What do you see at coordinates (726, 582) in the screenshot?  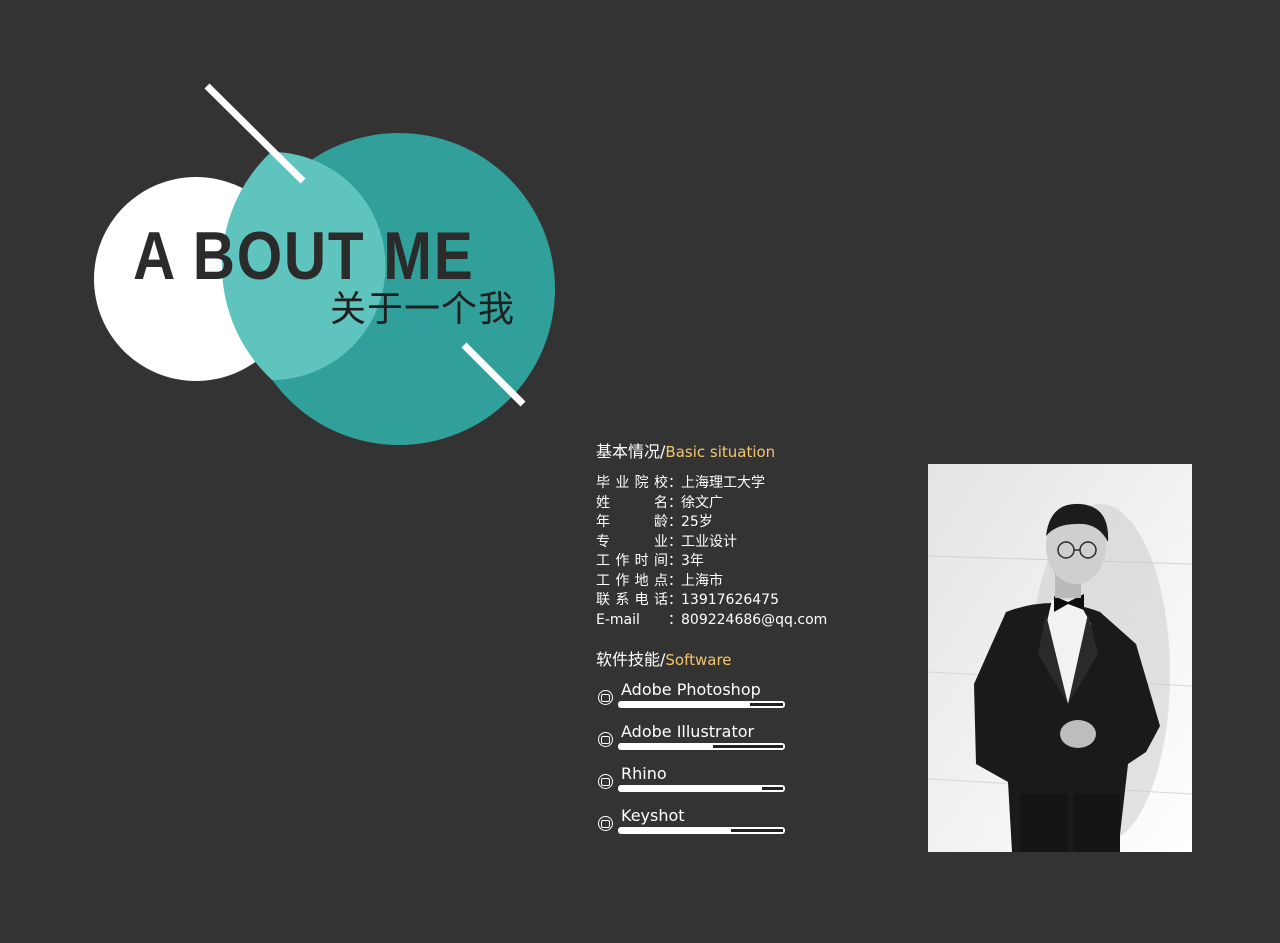 I see `info-row: 工作地点：上海市` at bounding box center [726, 582].